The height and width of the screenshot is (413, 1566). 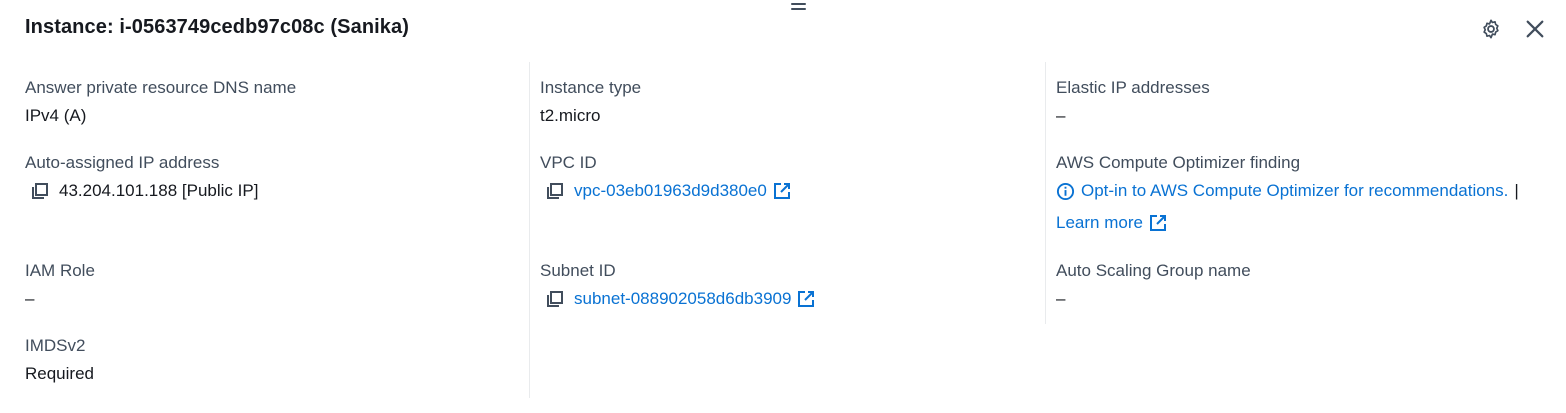 What do you see at coordinates (1178, 162) in the screenshot?
I see `field-label: AWS Compute Optimizer finding` at bounding box center [1178, 162].